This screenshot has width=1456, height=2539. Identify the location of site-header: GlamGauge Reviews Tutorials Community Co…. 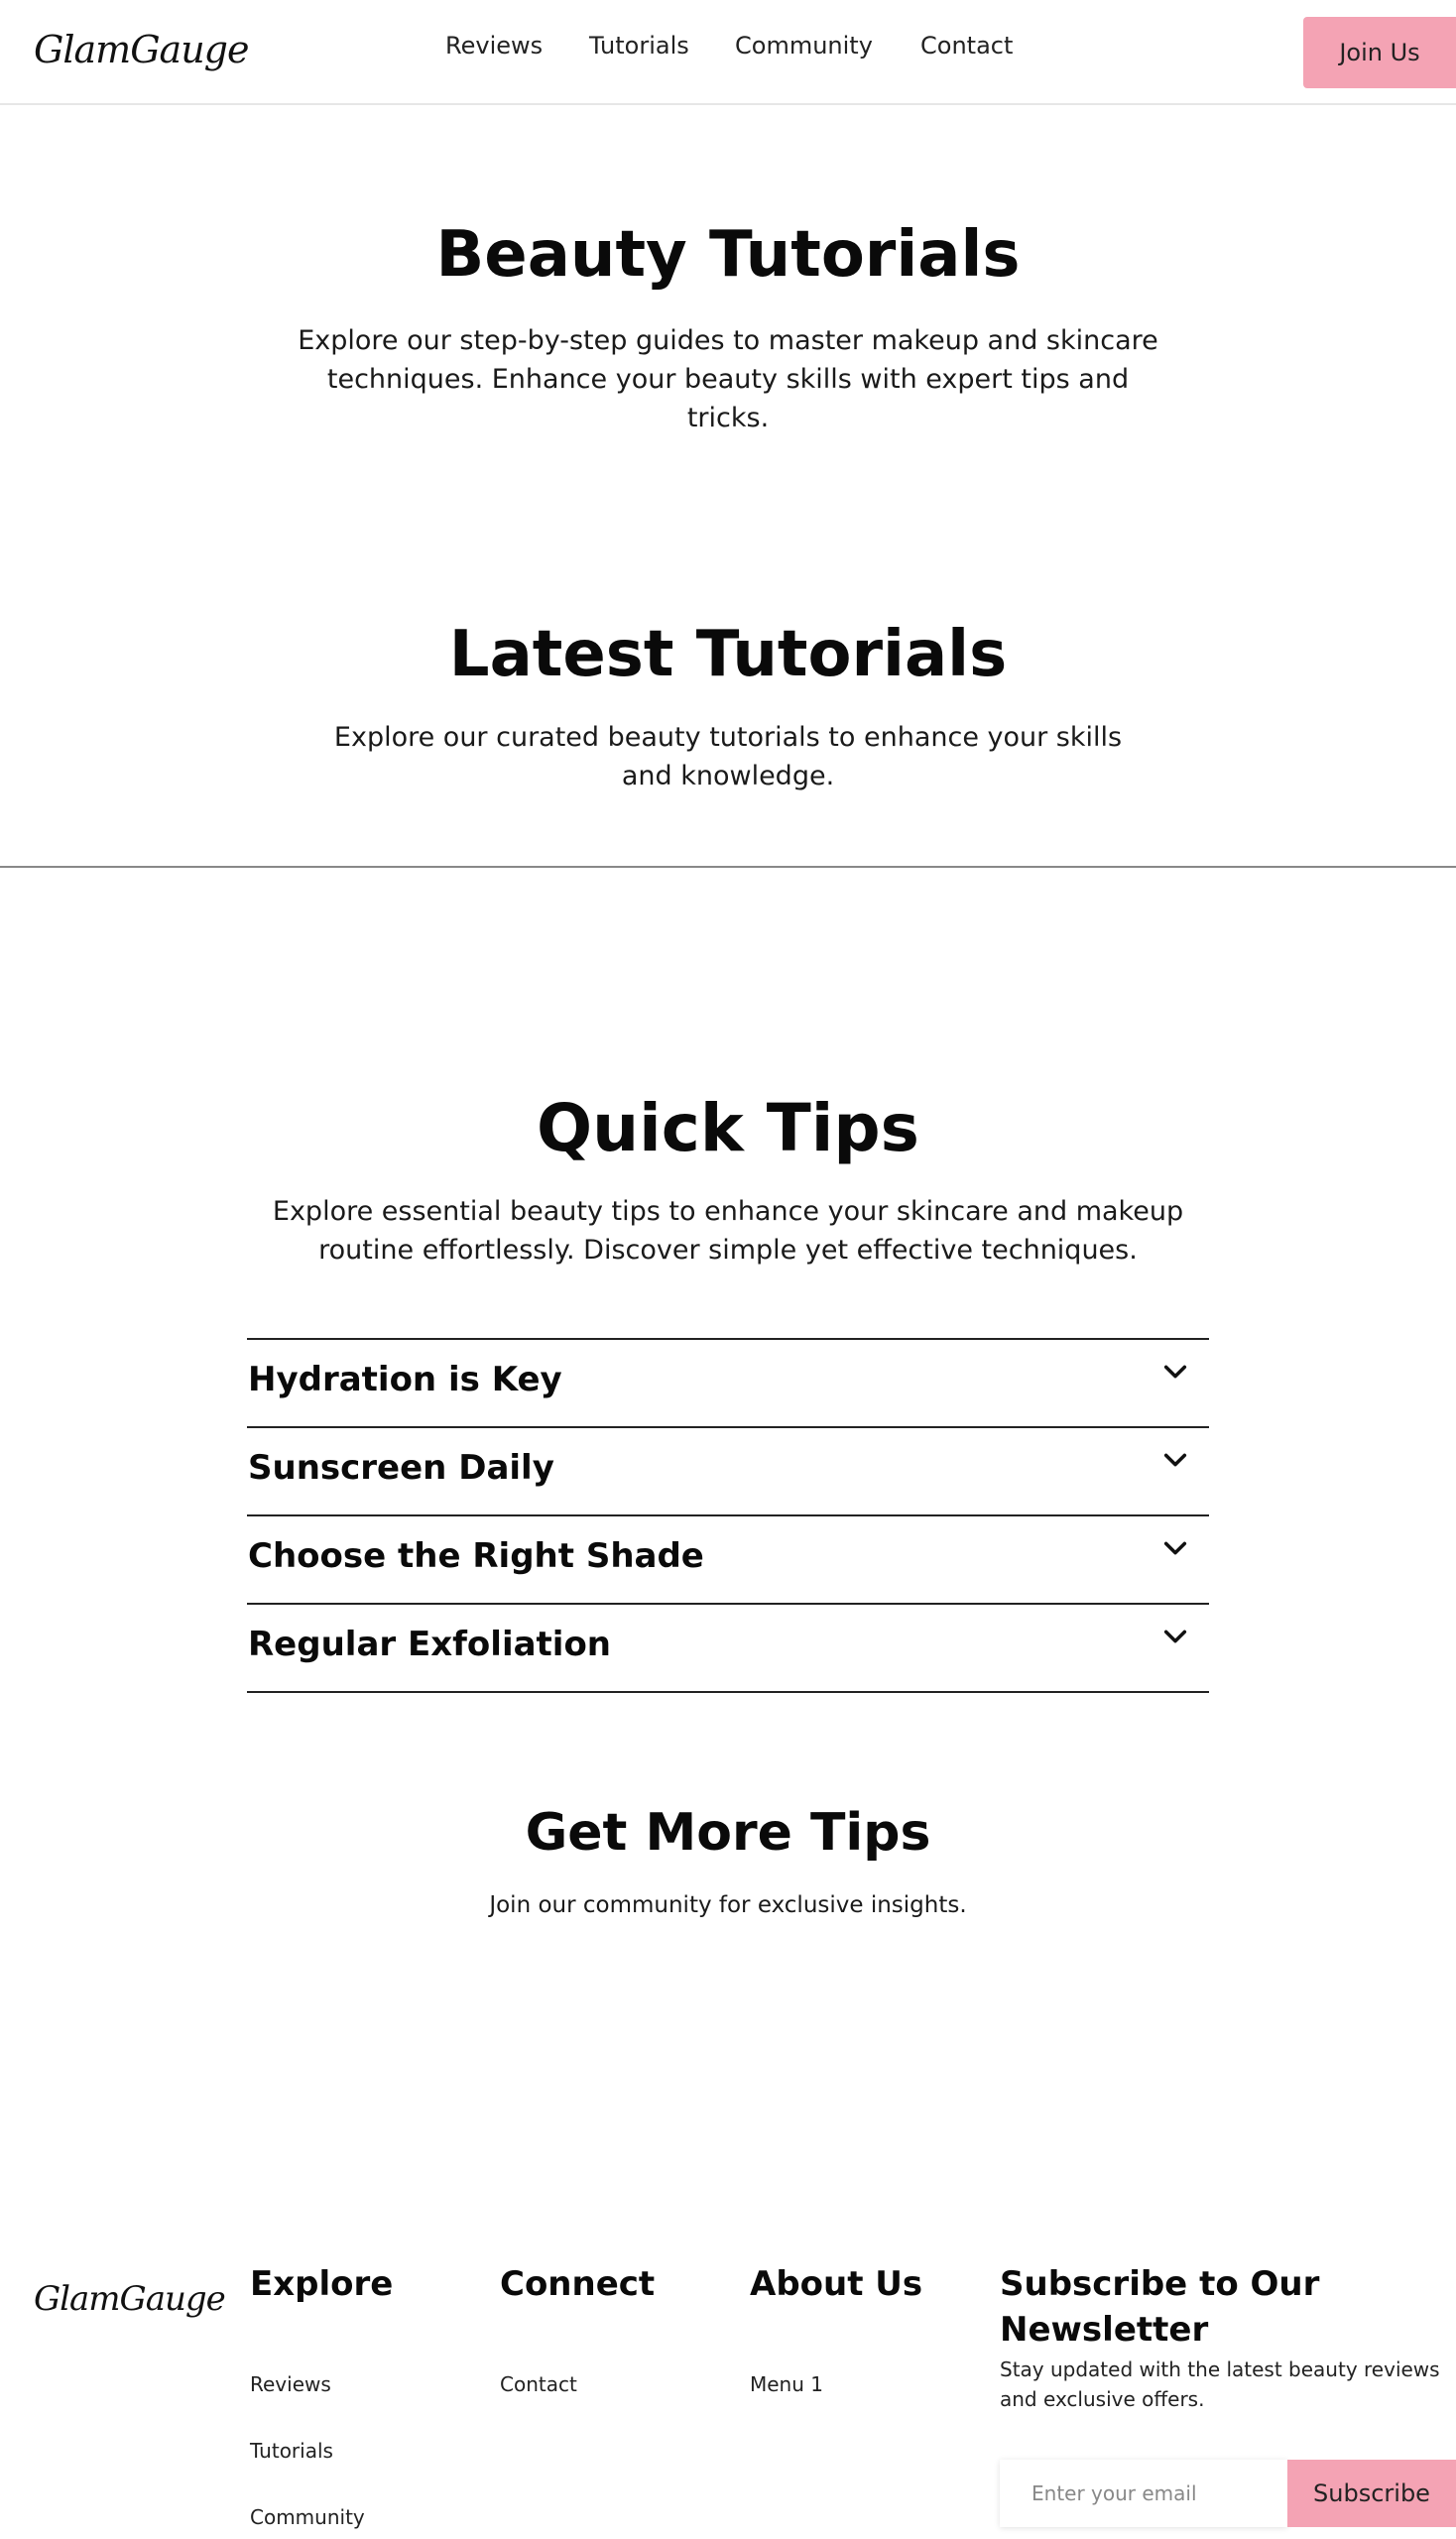
(728, 53).